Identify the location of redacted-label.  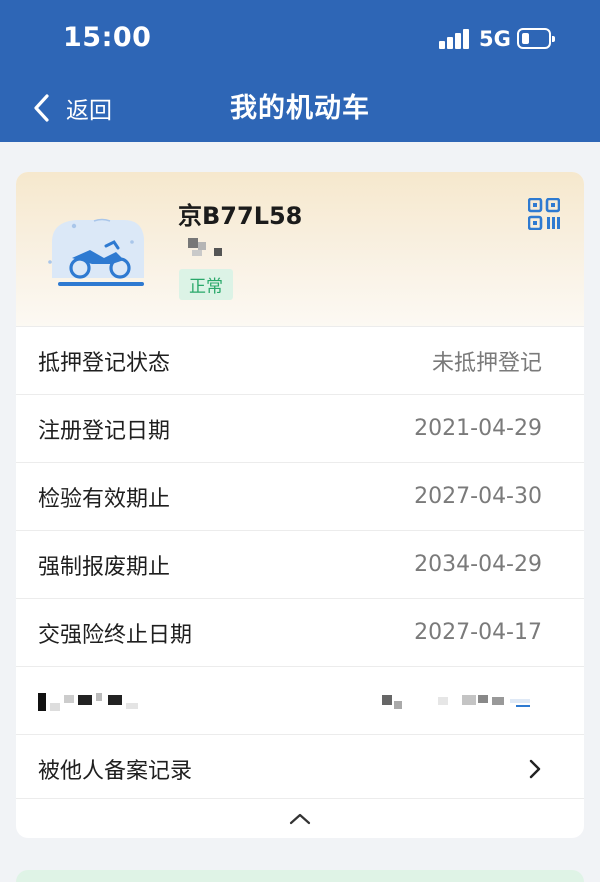
(93, 701).